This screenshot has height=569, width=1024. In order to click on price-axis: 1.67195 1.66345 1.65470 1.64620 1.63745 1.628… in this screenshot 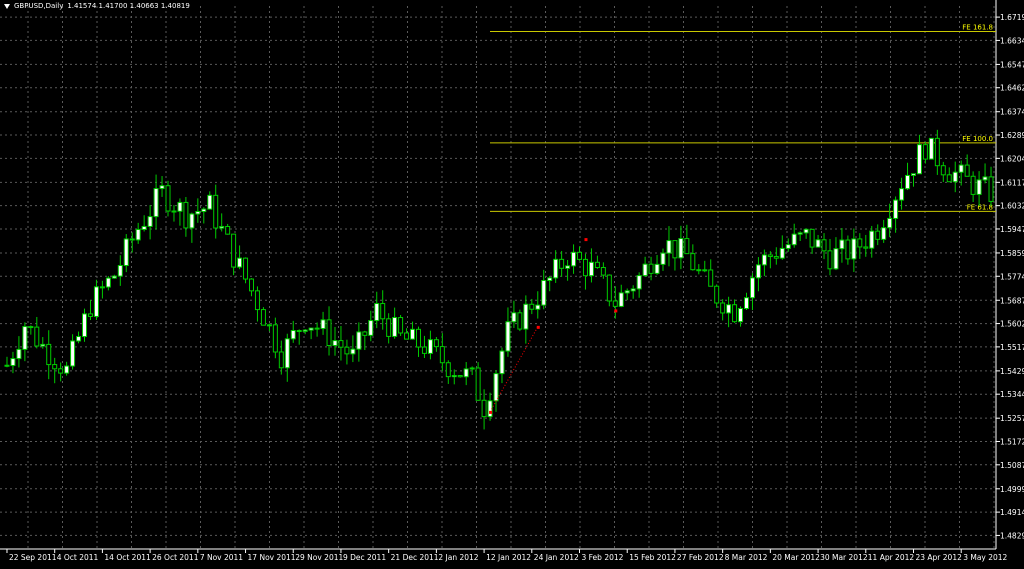, I will do `click(1010, 276)`.